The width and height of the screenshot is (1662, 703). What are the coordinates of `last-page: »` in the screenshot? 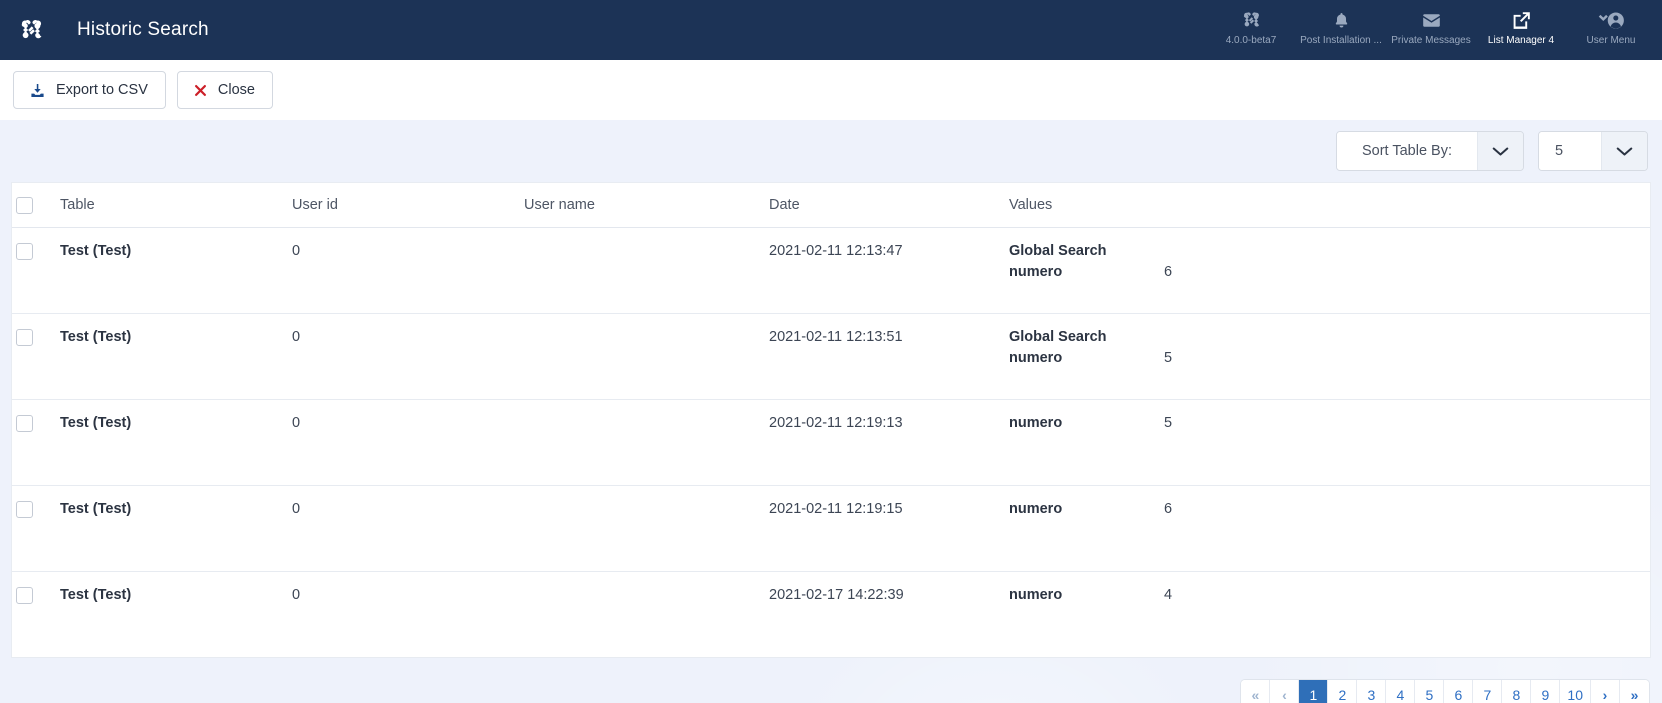 It's located at (1634, 691).